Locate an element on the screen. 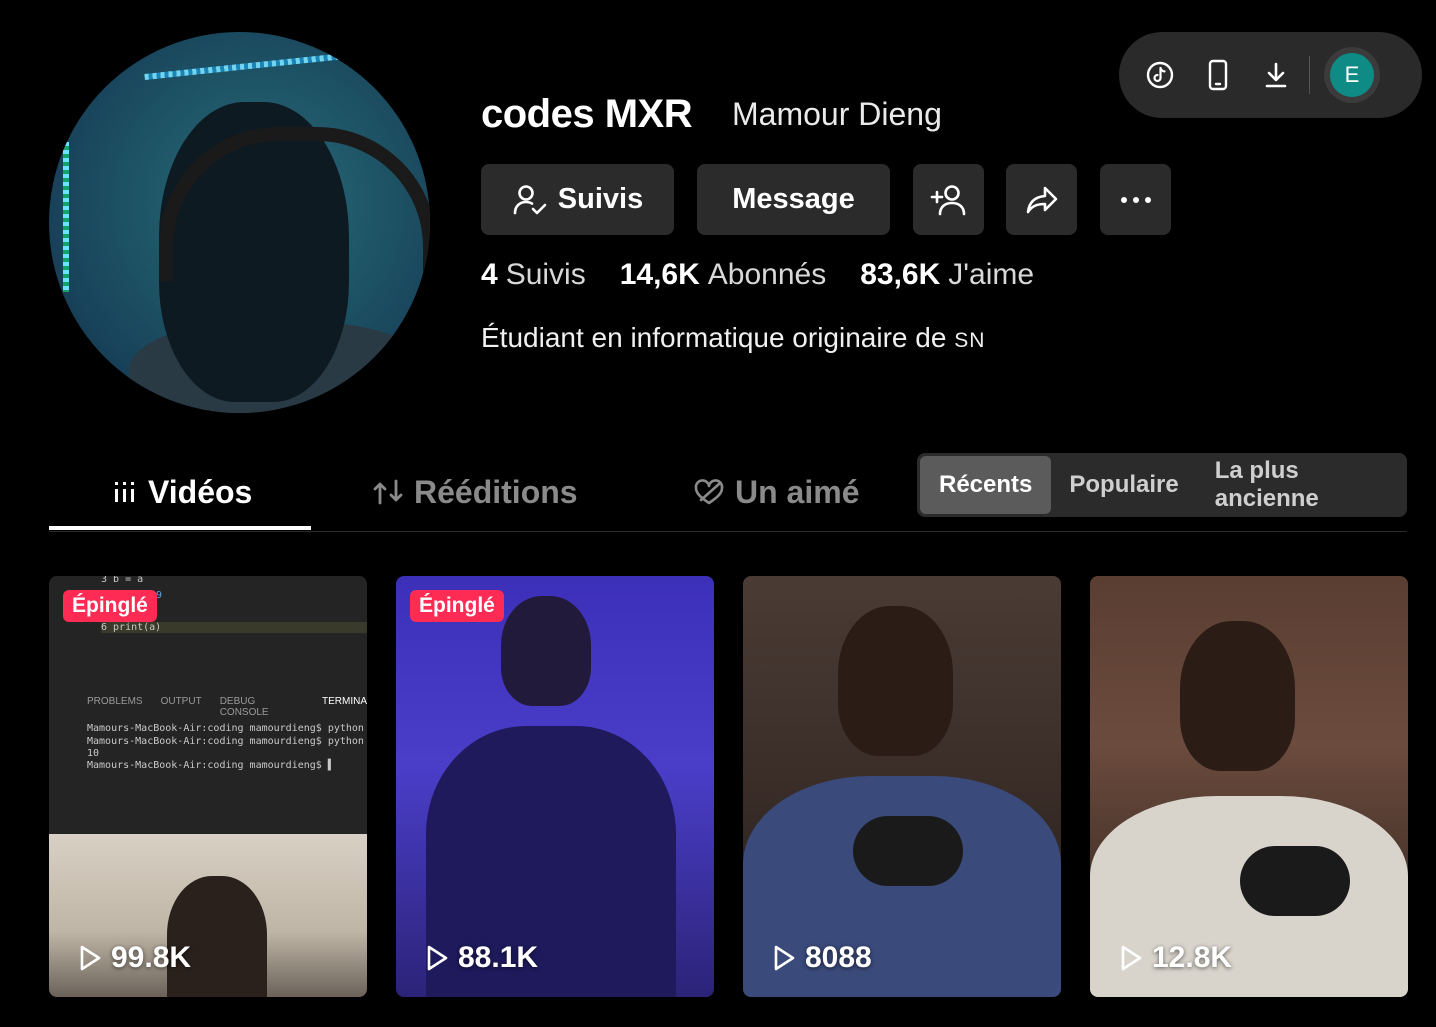 This screenshot has width=1436, height=1027. view-count-value: 12.8K is located at coordinates (1192, 957).